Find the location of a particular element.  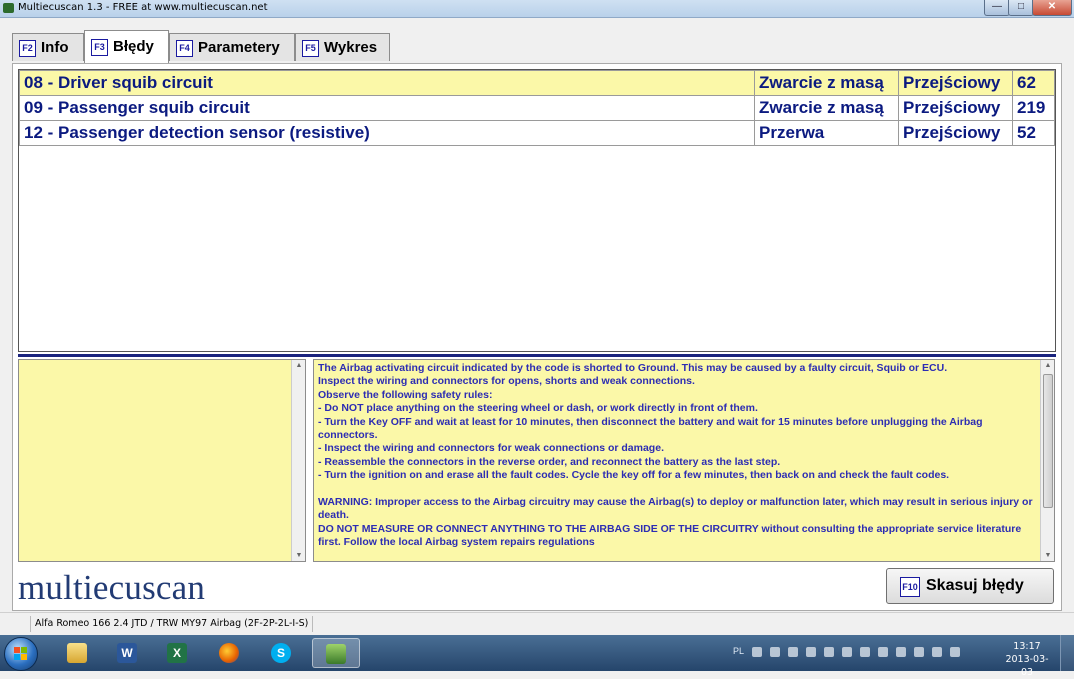

maximize-button: □ is located at coordinates (1021, 8).